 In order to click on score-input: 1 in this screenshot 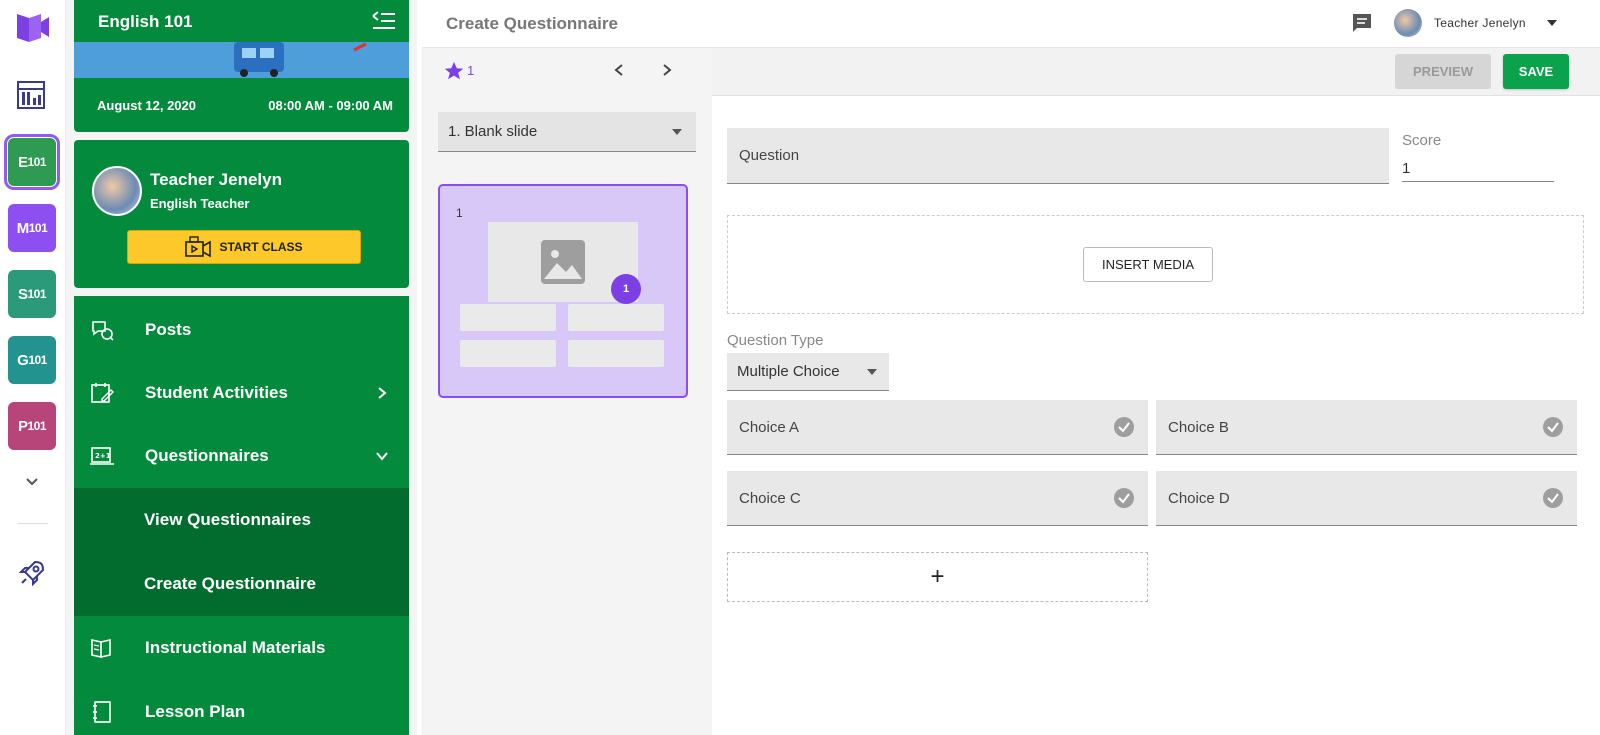, I will do `click(1478, 169)`.